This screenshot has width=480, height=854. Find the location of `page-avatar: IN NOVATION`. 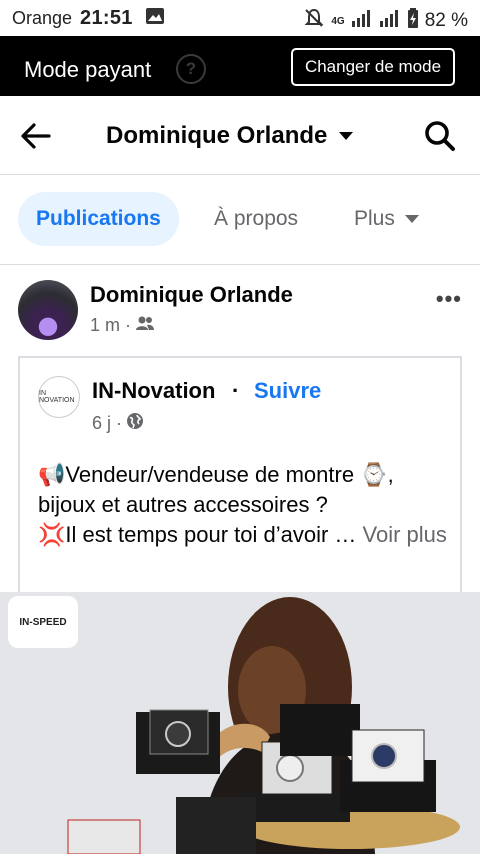

page-avatar: IN NOVATION is located at coordinates (59, 397).